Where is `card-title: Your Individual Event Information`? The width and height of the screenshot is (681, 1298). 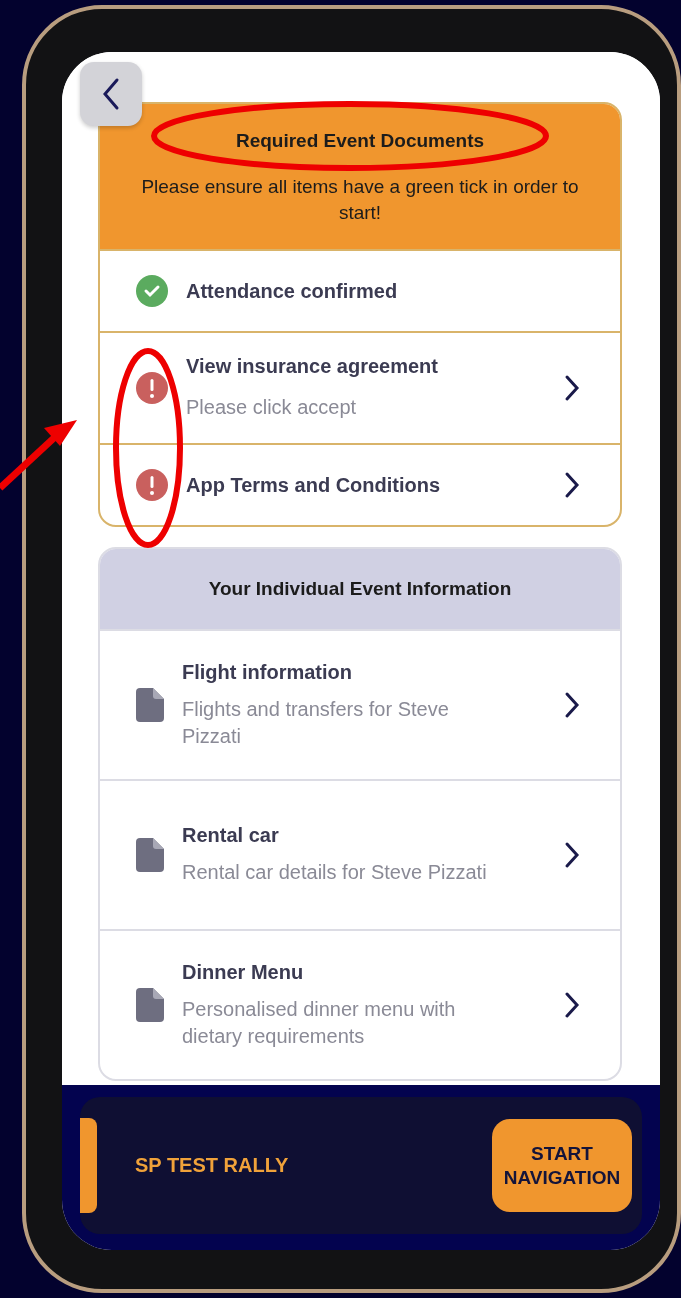 card-title: Your Individual Event Information is located at coordinates (360, 589).